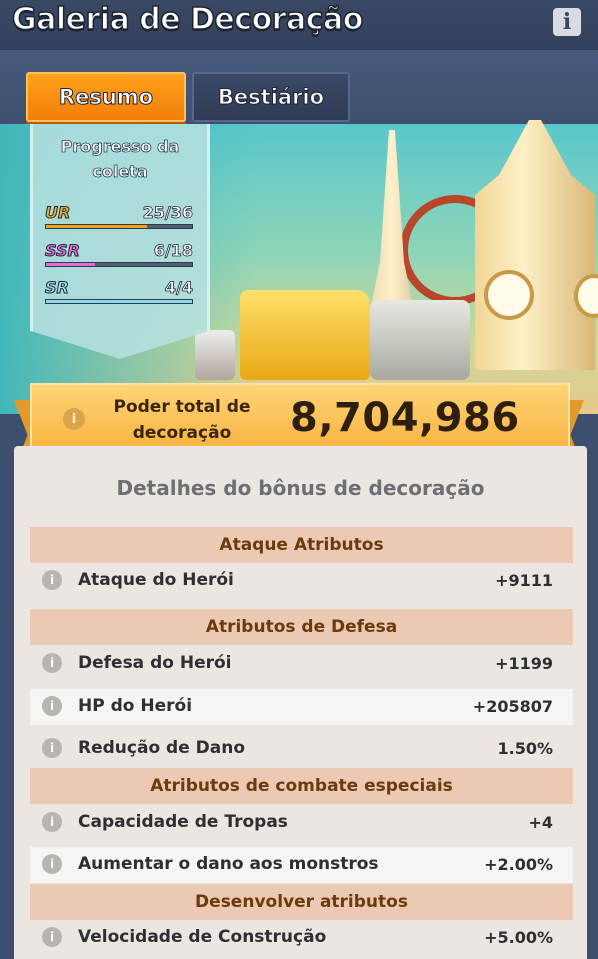 The width and height of the screenshot is (598, 959). I want to click on bonus-label: Aumentar o dano aos monstros, so click(228, 864).